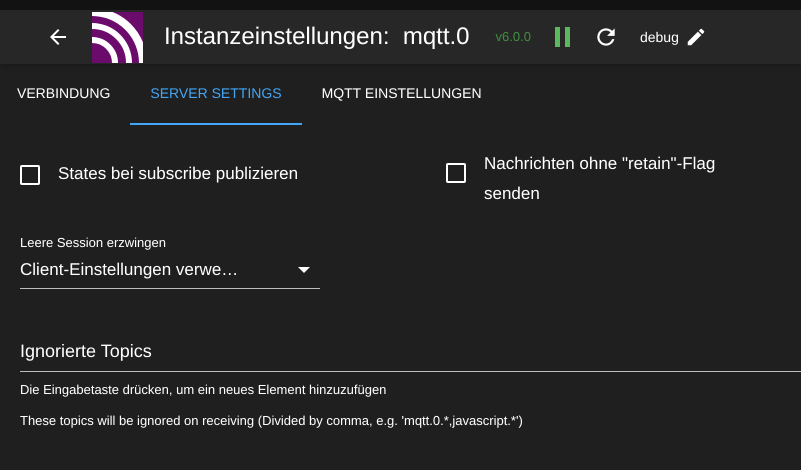 This screenshot has width=801, height=470. Describe the element at coordinates (178, 174) in the screenshot. I see `checkbox-label: States bei subscribe publizieren` at that location.